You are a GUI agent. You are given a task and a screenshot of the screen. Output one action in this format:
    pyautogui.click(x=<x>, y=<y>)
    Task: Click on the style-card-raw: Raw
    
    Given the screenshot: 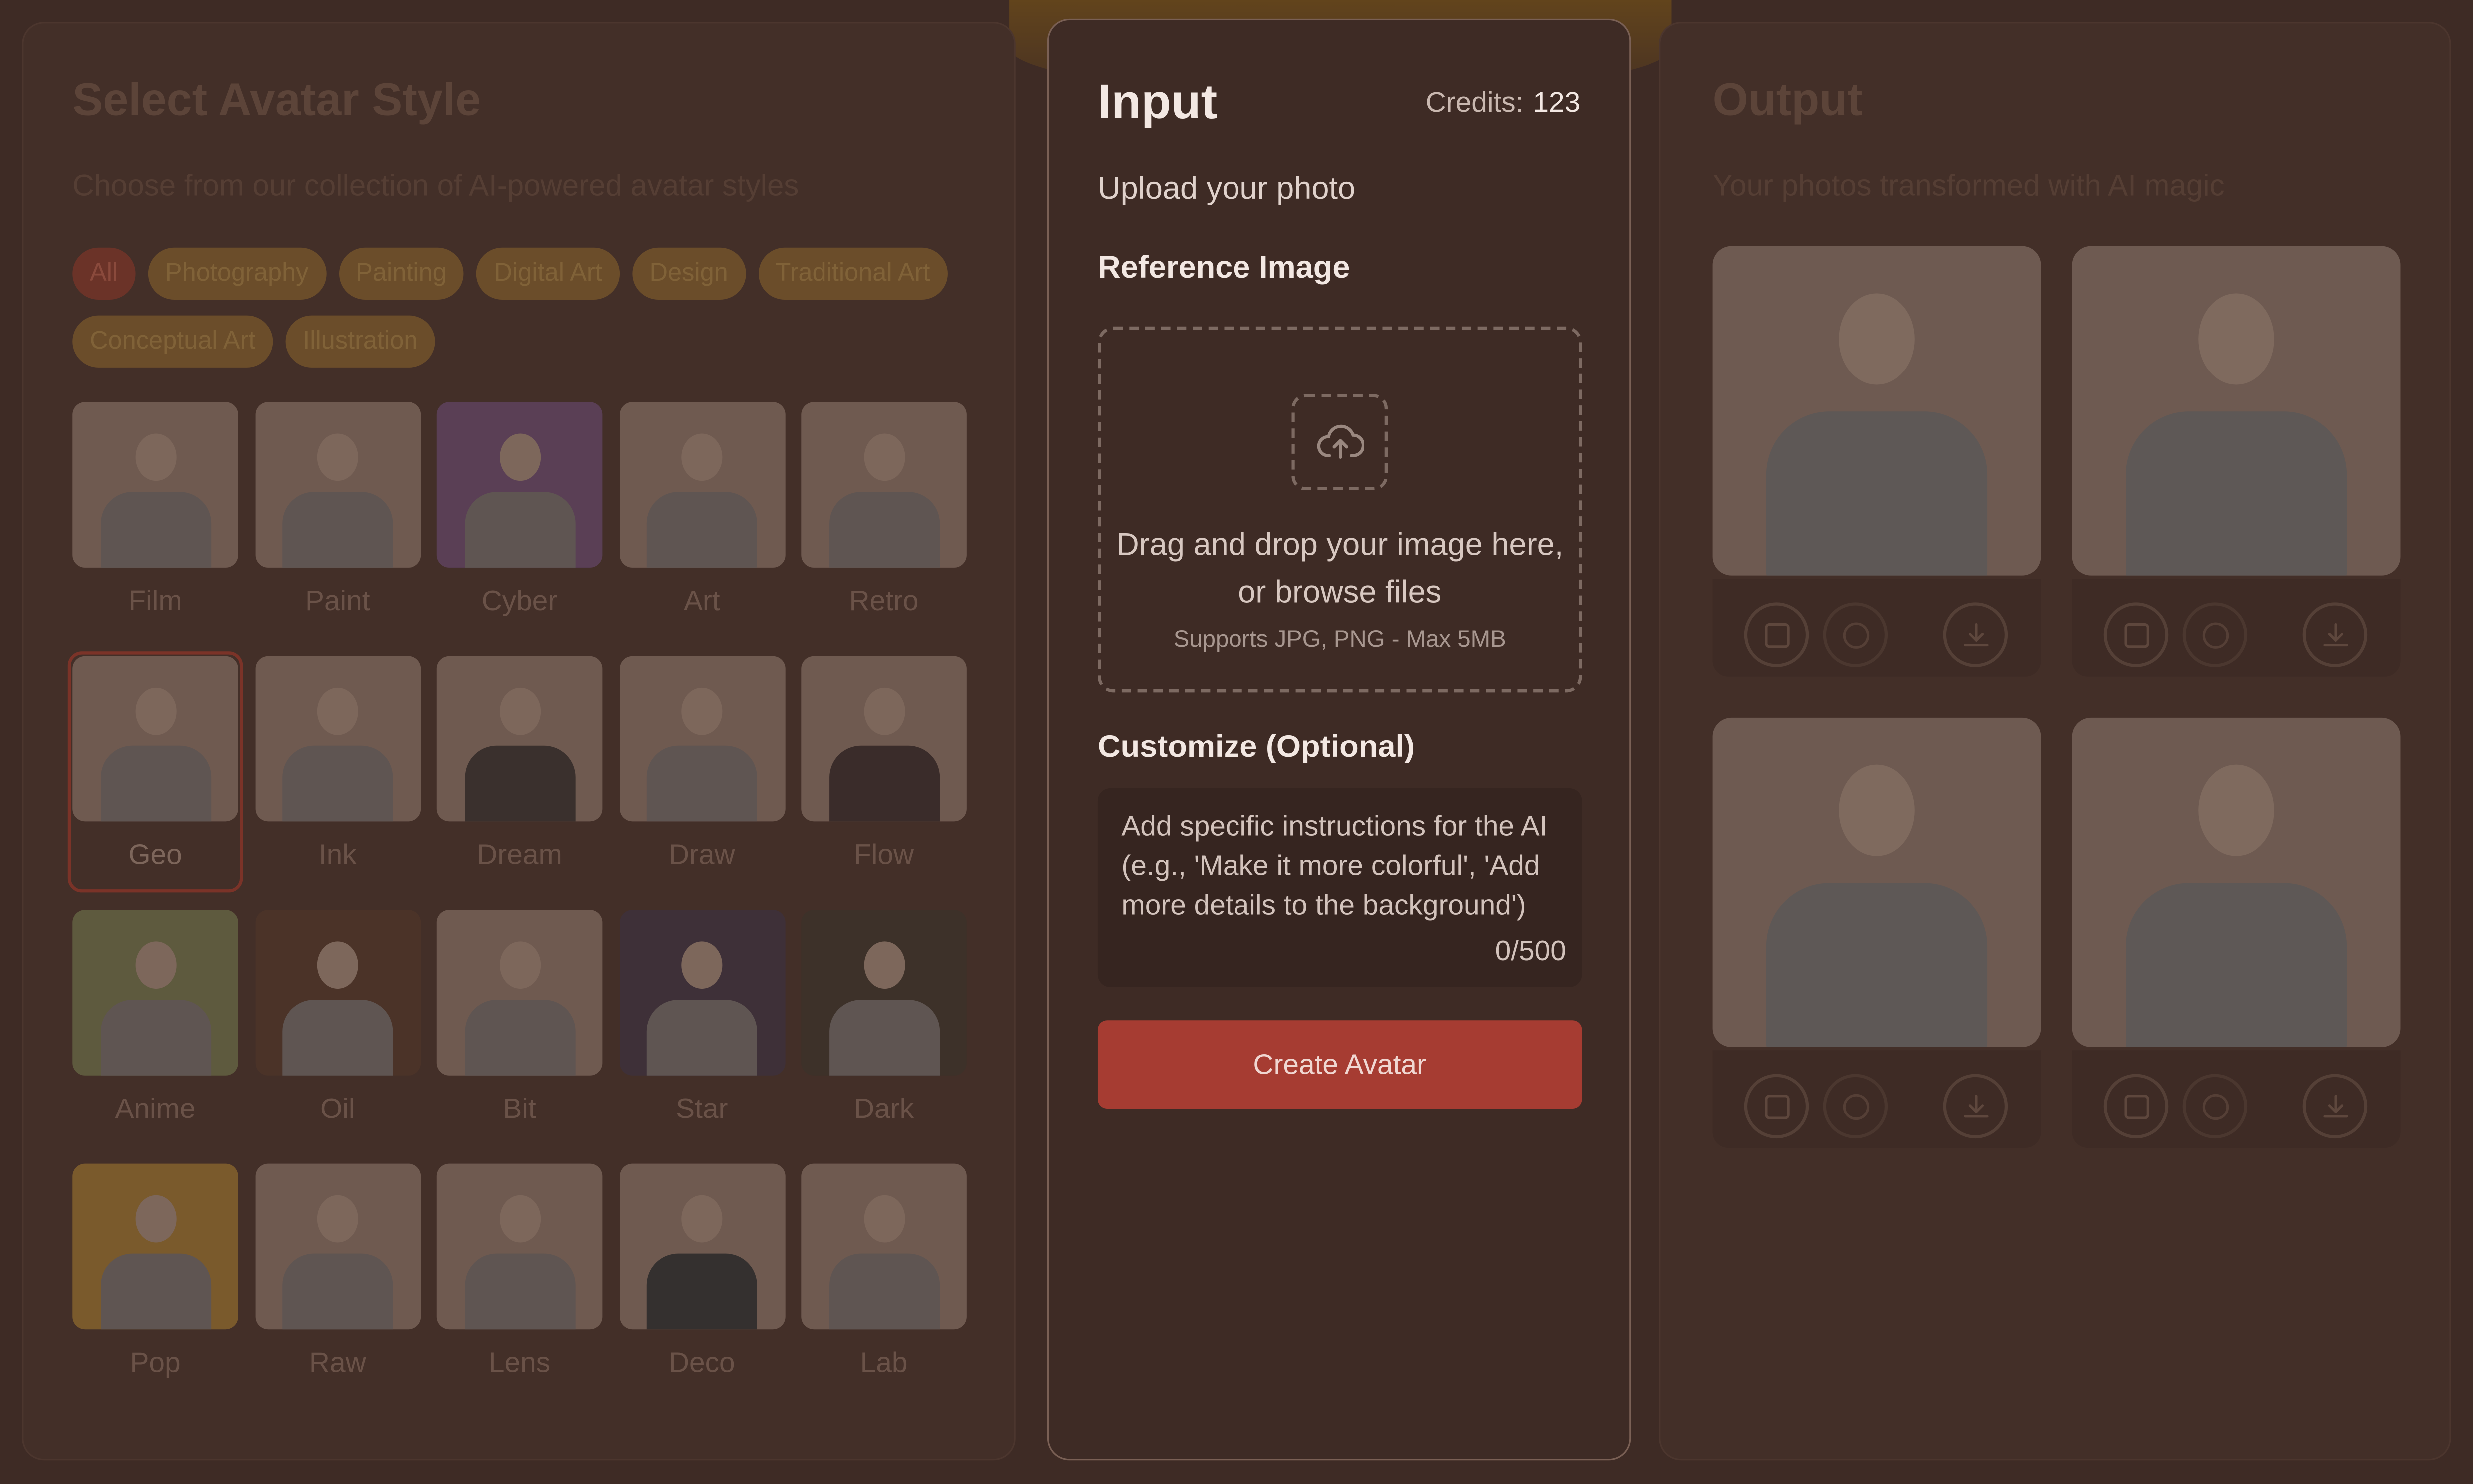 What is the action you would take?
    pyautogui.click(x=337, y=1270)
    